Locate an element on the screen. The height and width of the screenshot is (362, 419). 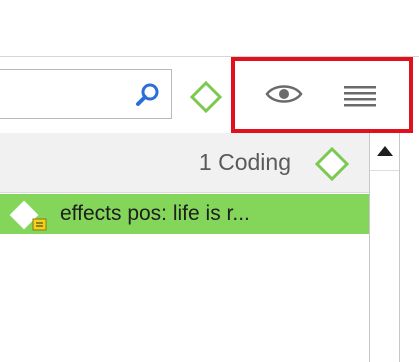
coding-count-label: 1 Coding is located at coordinates (244, 162).